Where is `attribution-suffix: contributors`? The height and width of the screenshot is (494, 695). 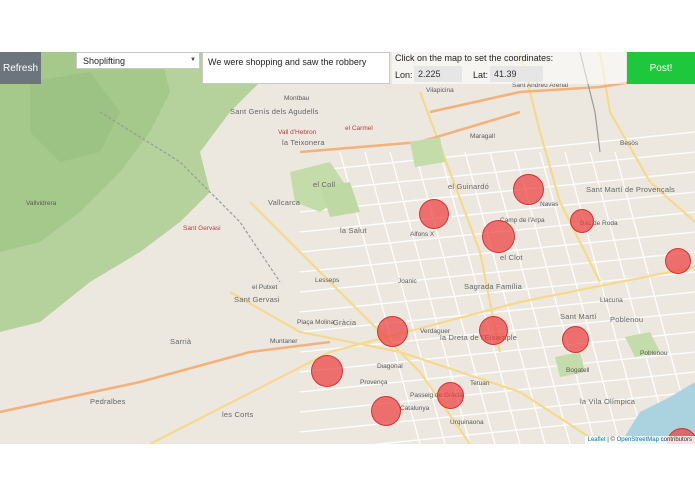
attribution-suffix: contributors is located at coordinates (675, 440).